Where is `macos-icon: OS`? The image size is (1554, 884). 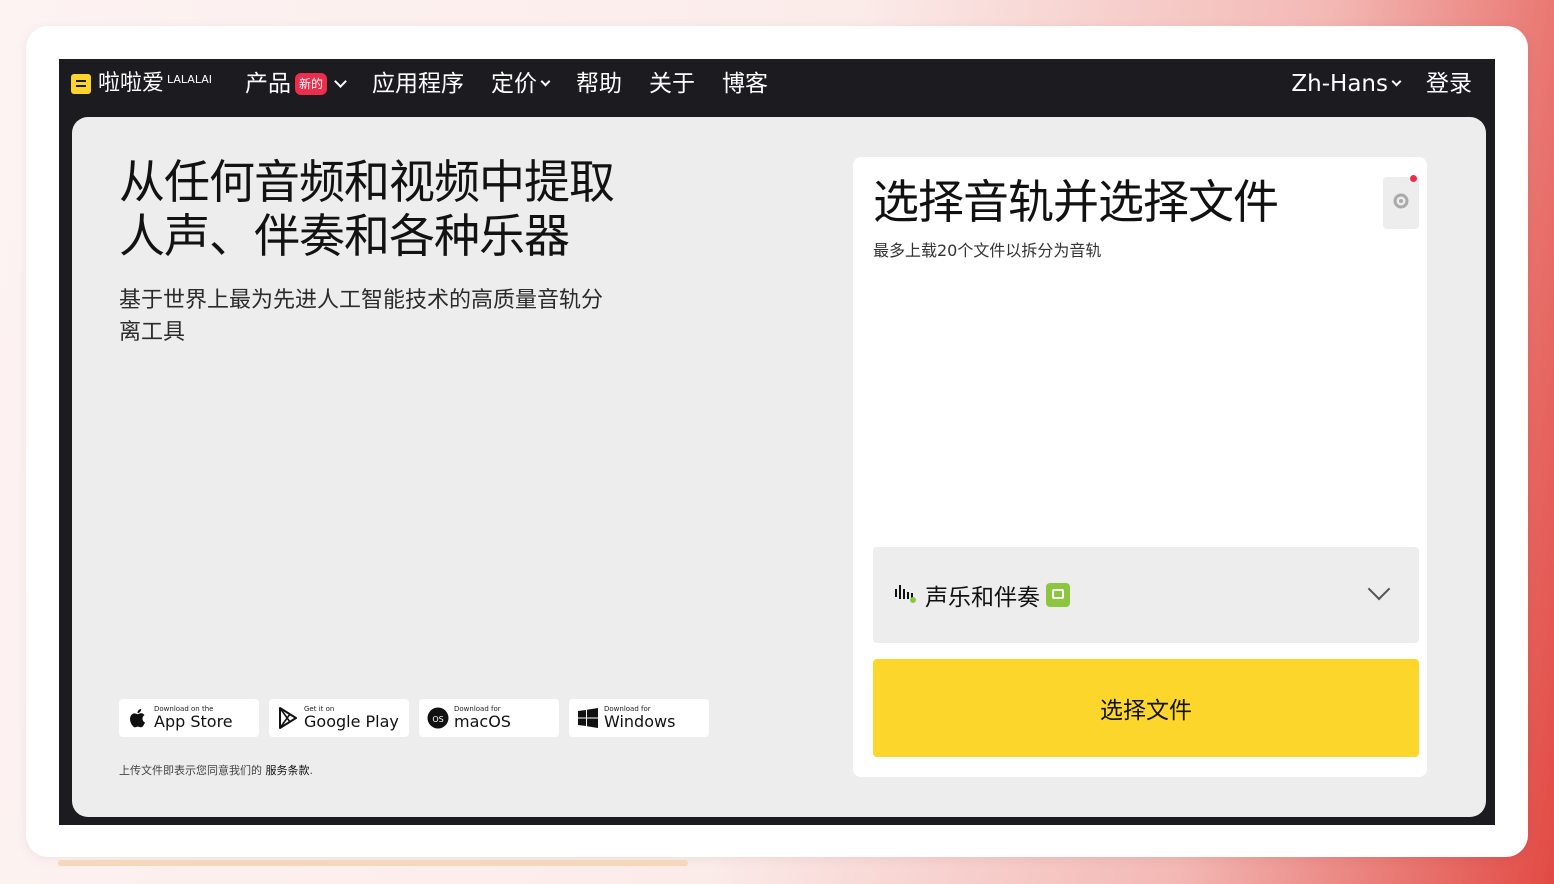
macos-icon: OS is located at coordinates (438, 718).